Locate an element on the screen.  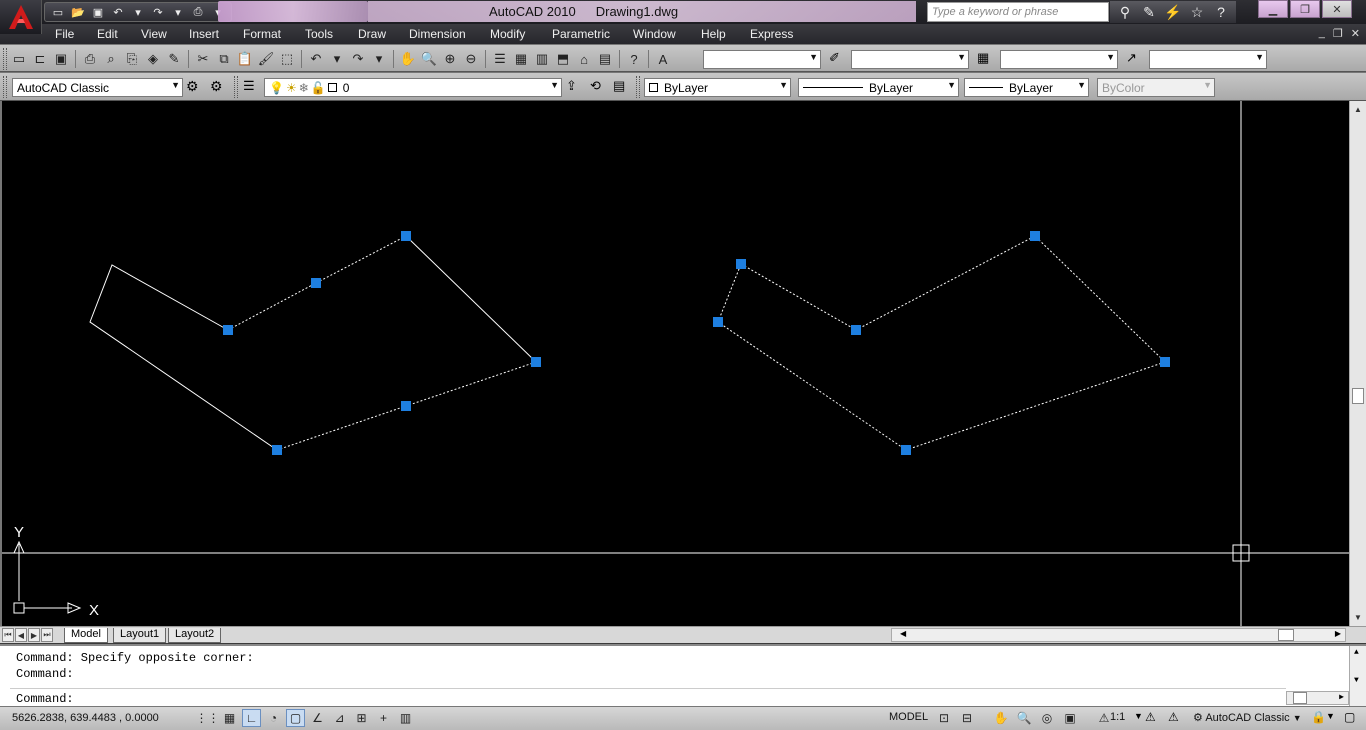
scroll-right-icon: ▶ is located at coordinates (1338, 633).